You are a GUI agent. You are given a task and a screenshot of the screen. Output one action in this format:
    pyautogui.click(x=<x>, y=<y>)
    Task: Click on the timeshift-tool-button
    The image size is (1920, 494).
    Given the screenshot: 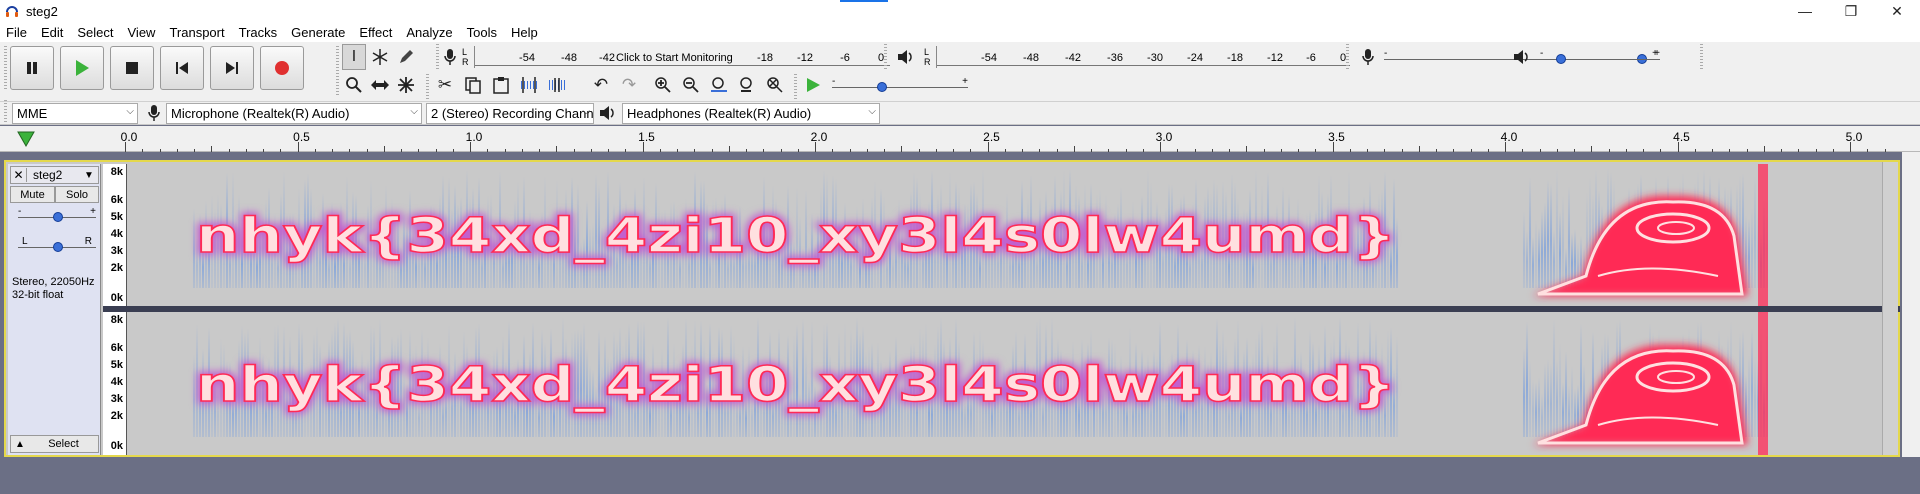 What is the action you would take?
    pyautogui.click(x=380, y=85)
    